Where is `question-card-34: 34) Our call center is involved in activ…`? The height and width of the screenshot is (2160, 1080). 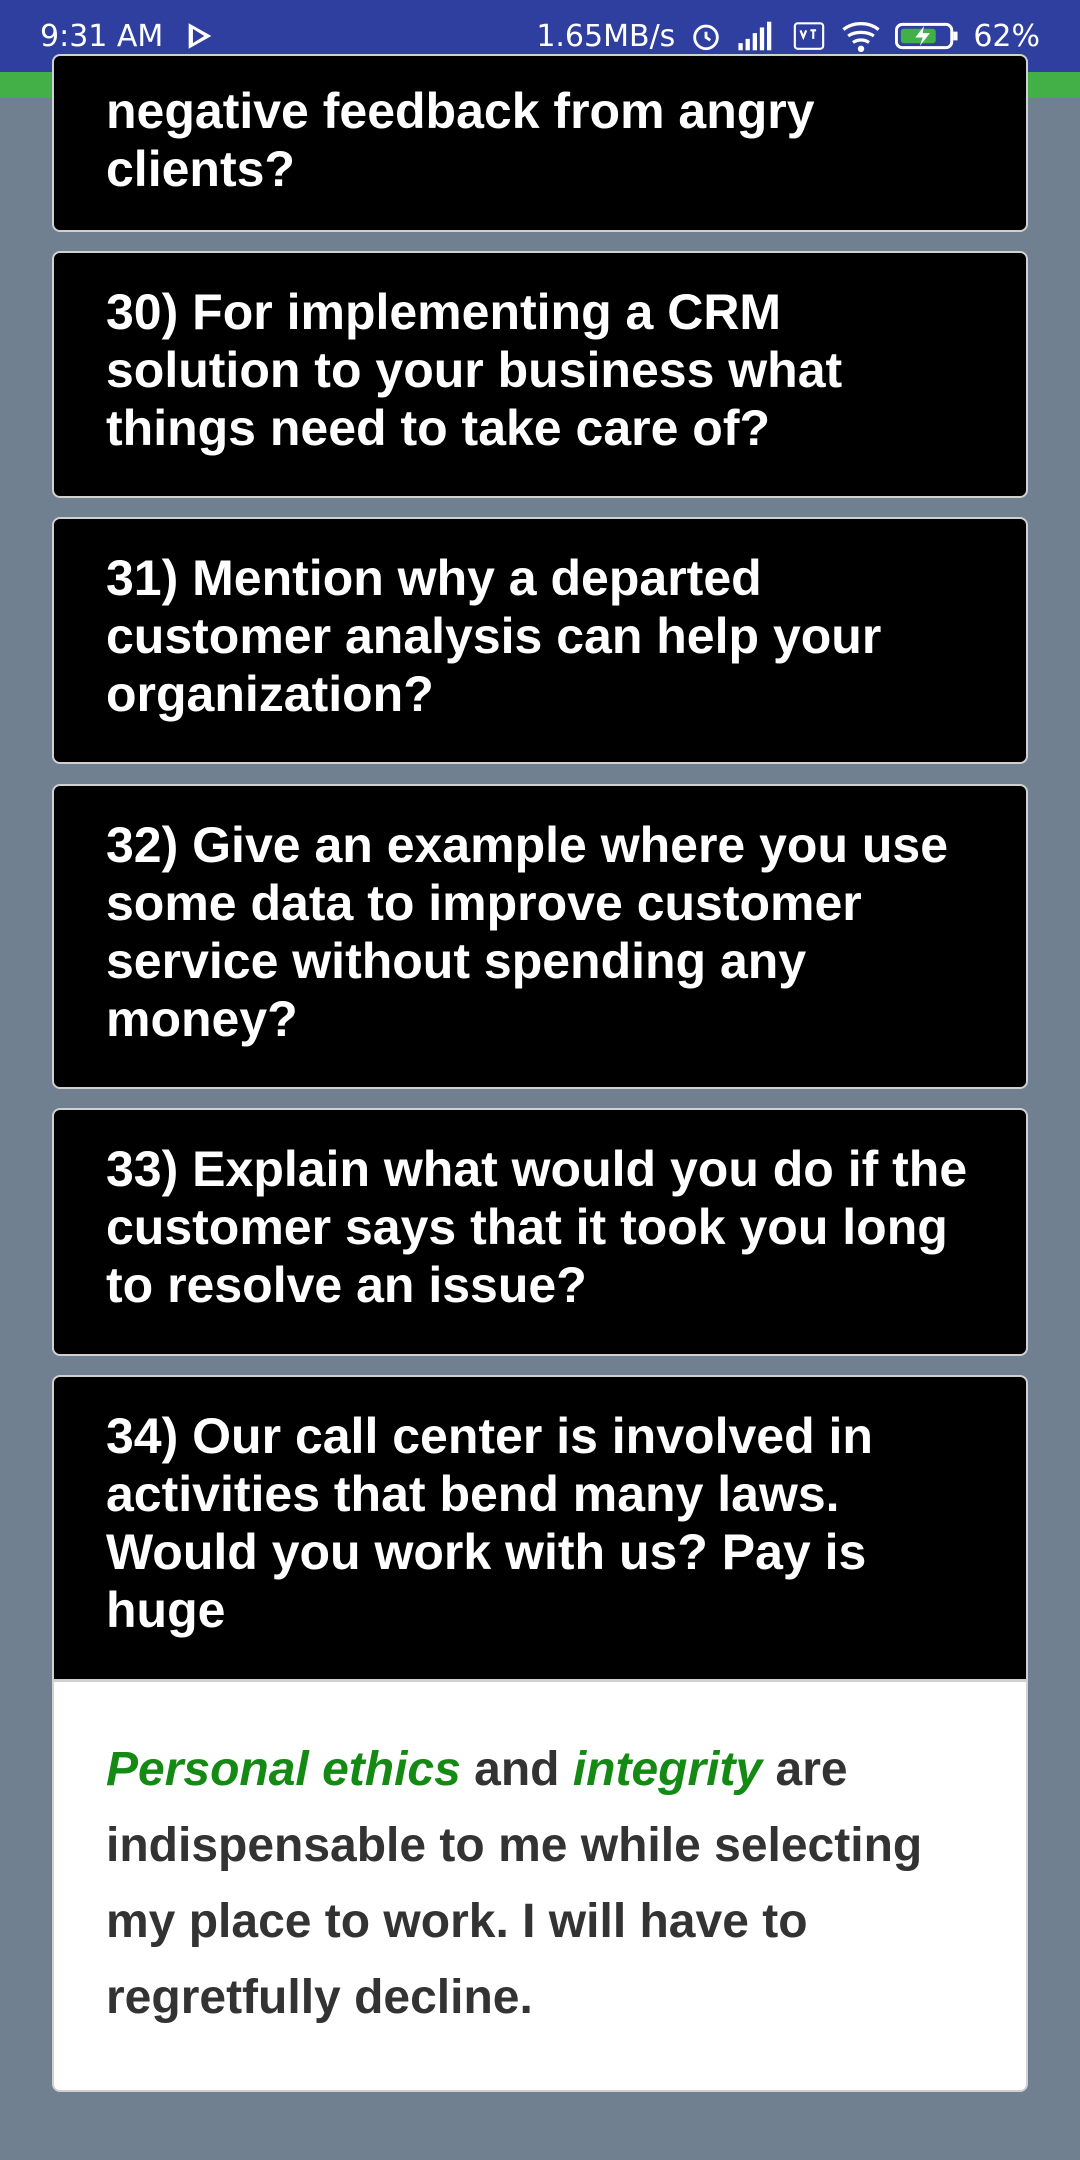
question-card-34: 34) Our call center is involved in activ… is located at coordinates (540, 1528).